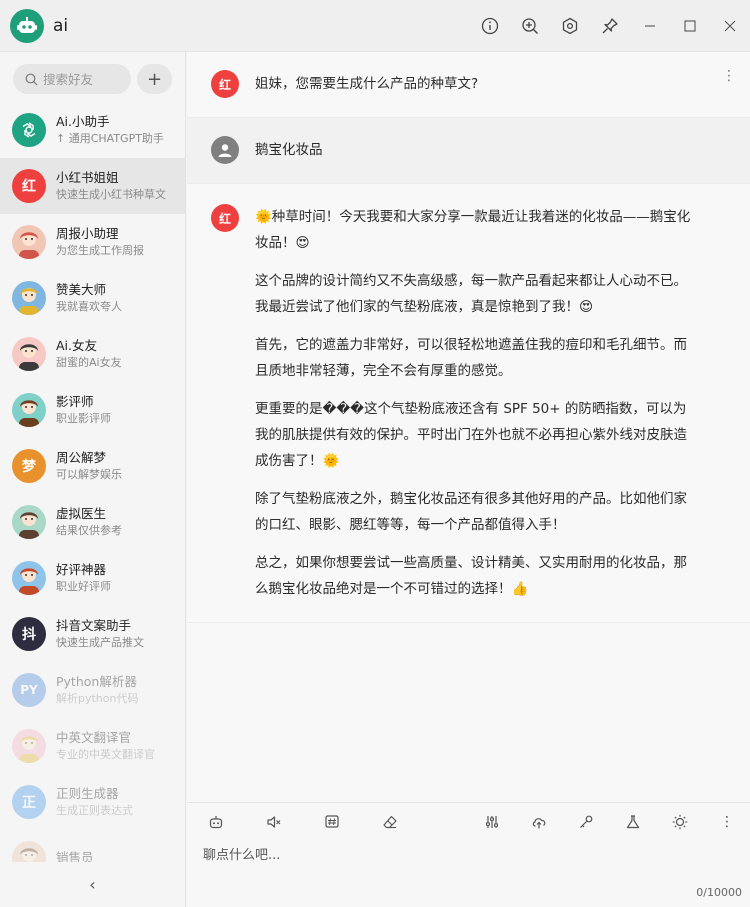  Describe the element at coordinates (216, 822) in the screenshot. I see `robot-icon` at that location.